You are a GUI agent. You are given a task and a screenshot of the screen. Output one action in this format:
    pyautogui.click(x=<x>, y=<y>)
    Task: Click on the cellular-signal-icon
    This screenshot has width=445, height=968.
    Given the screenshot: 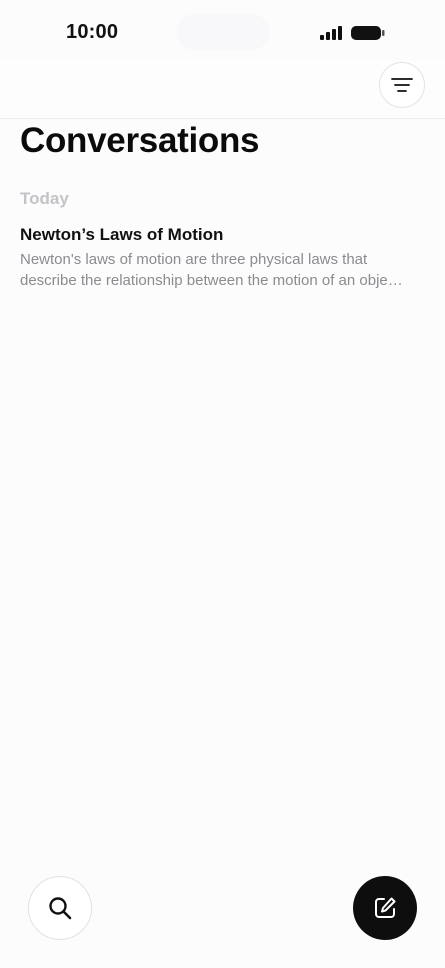 What is the action you would take?
    pyautogui.click(x=331, y=33)
    